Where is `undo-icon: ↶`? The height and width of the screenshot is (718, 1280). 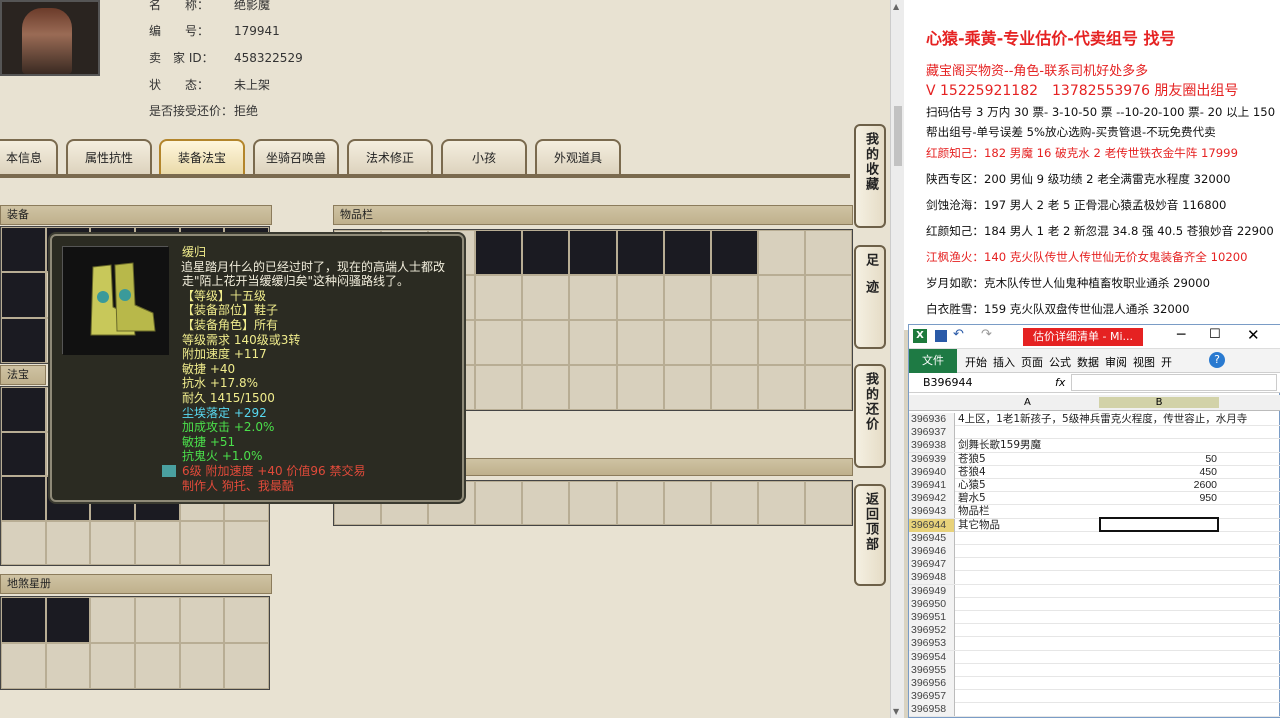
undo-icon: ↶ is located at coordinates (958, 334).